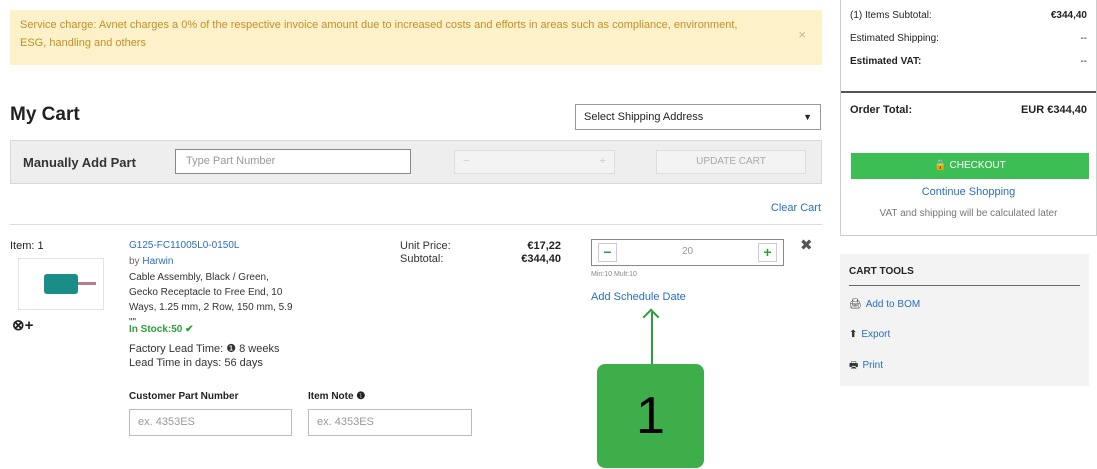  I want to click on continue-shopping-link: Continue Shopping, so click(968, 192).